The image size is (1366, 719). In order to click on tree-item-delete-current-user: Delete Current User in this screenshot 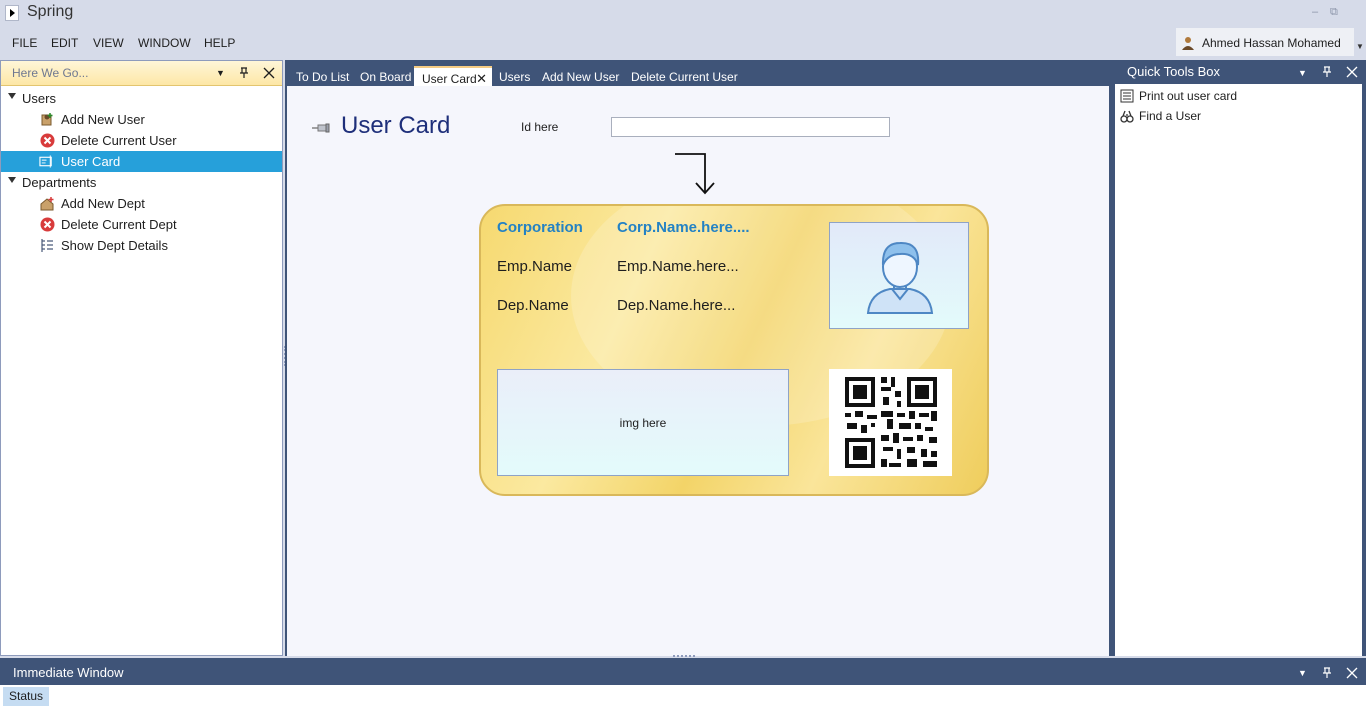, I will do `click(141, 140)`.